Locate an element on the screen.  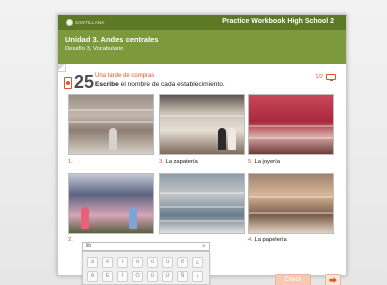
arrow-icon: ⮕ is located at coordinates (333, 279).